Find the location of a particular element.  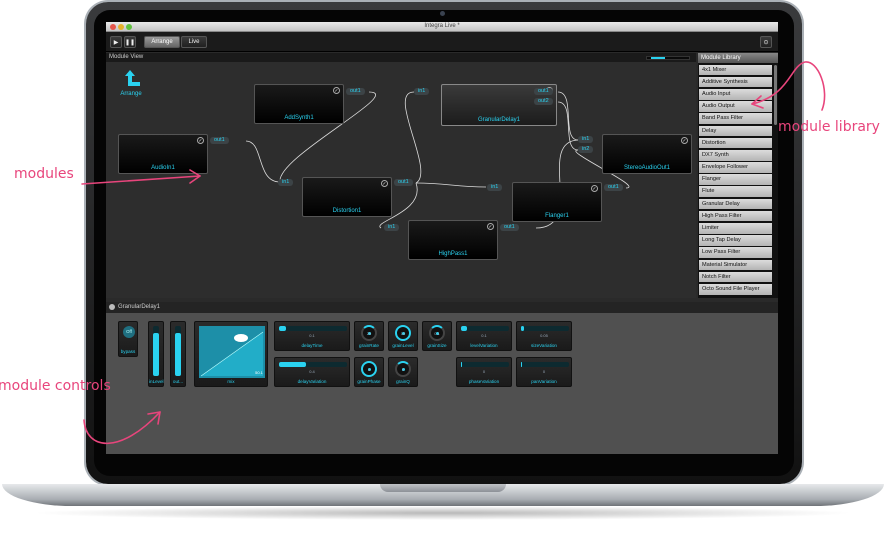

delayvariation-label: delayVariation is located at coordinates (312, 381).